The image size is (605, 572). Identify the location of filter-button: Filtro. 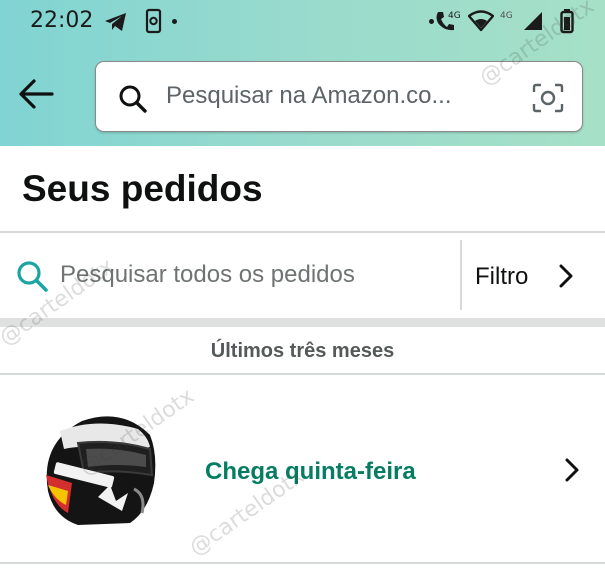
(533, 275).